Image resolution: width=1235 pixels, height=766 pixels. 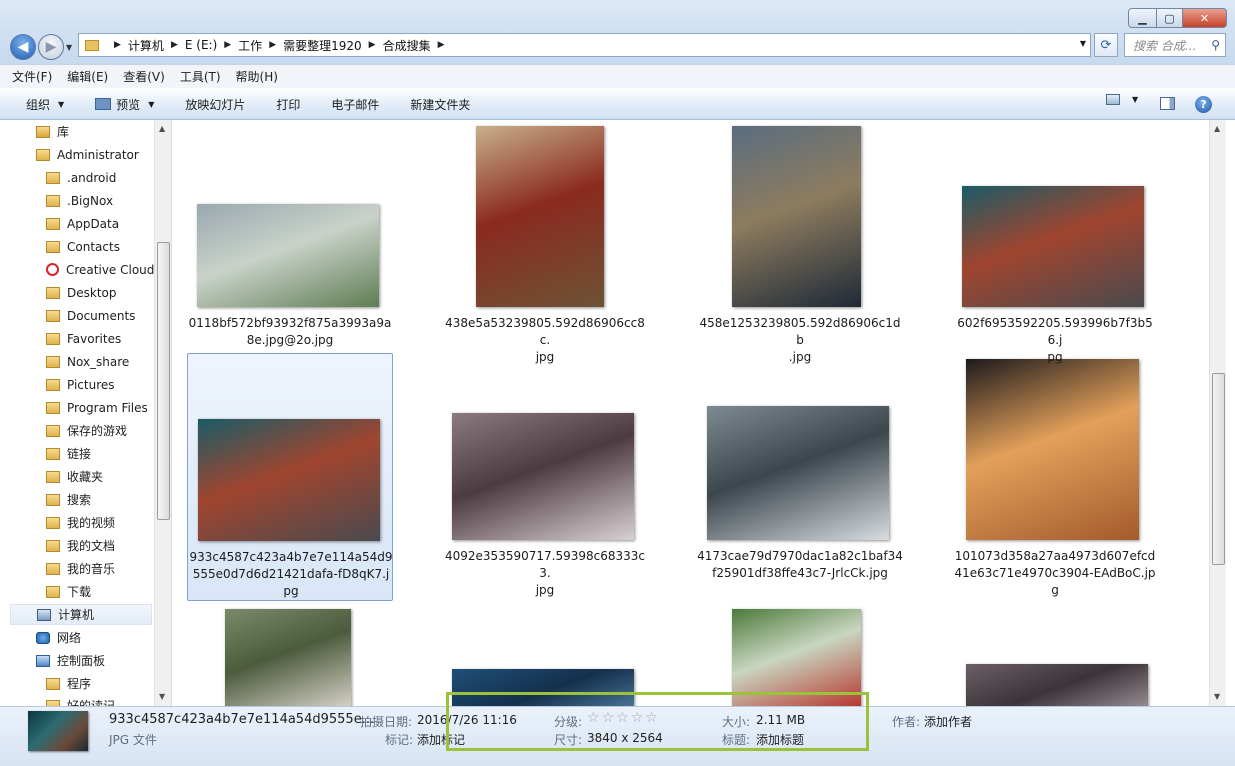 What do you see at coordinates (1205, 18) in the screenshot?
I see `close-button: ✕` at bounding box center [1205, 18].